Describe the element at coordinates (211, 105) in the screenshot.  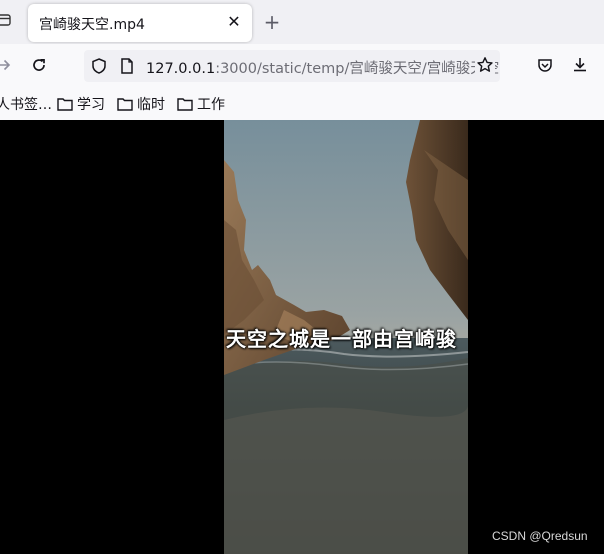
I see `bookmark-folder-label: 工作` at that location.